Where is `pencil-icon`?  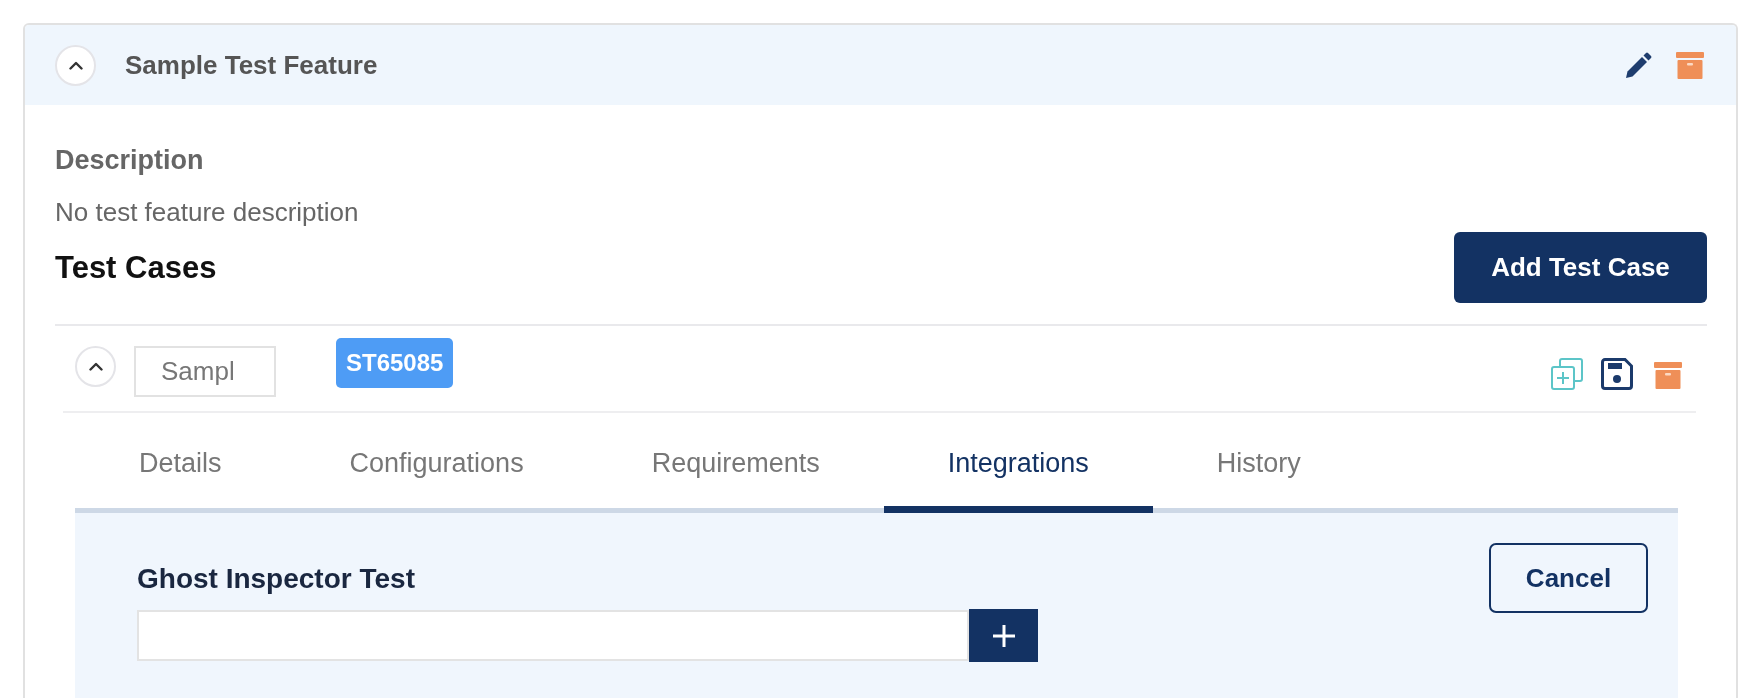 pencil-icon is located at coordinates (1638, 65).